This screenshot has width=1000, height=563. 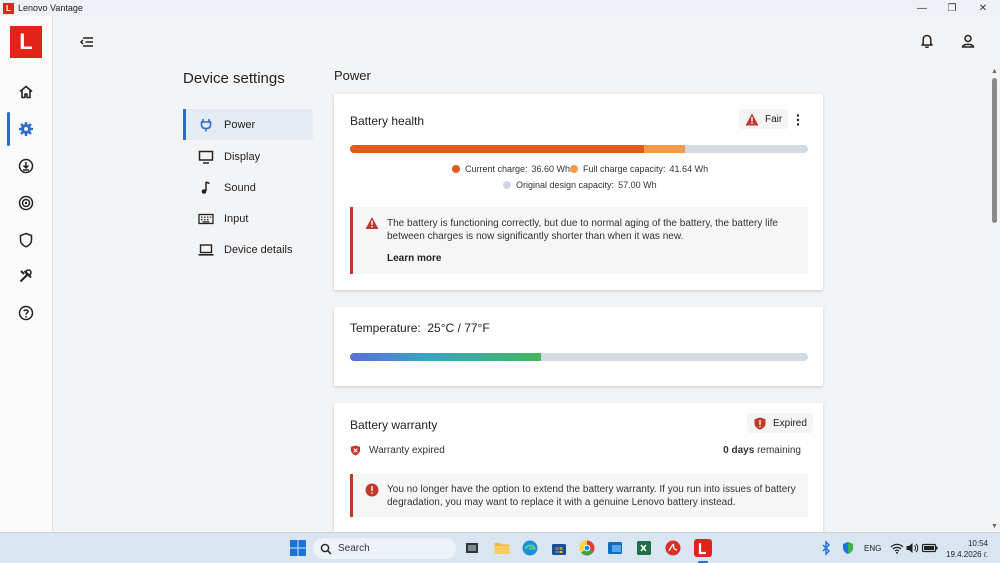 What do you see at coordinates (248, 187) in the screenshot?
I see `settings-nav-sound: Sound` at bounding box center [248, 187].